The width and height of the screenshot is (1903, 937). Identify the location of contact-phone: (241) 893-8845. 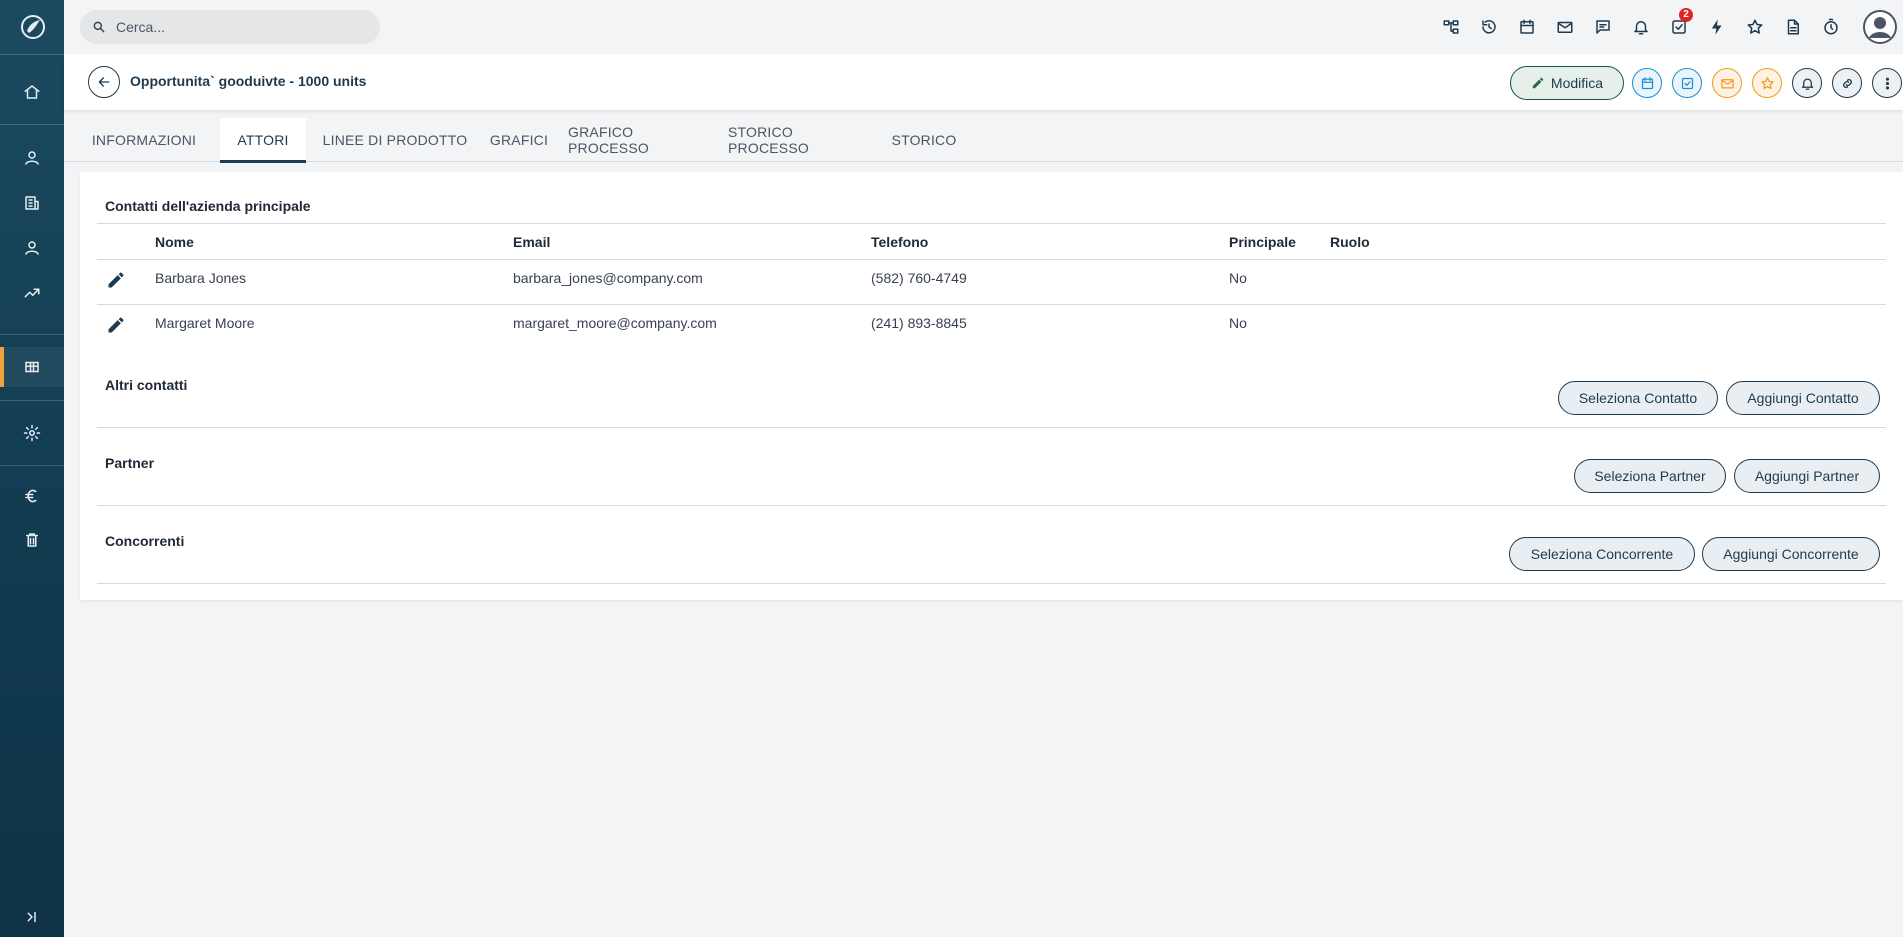
(919, 323).